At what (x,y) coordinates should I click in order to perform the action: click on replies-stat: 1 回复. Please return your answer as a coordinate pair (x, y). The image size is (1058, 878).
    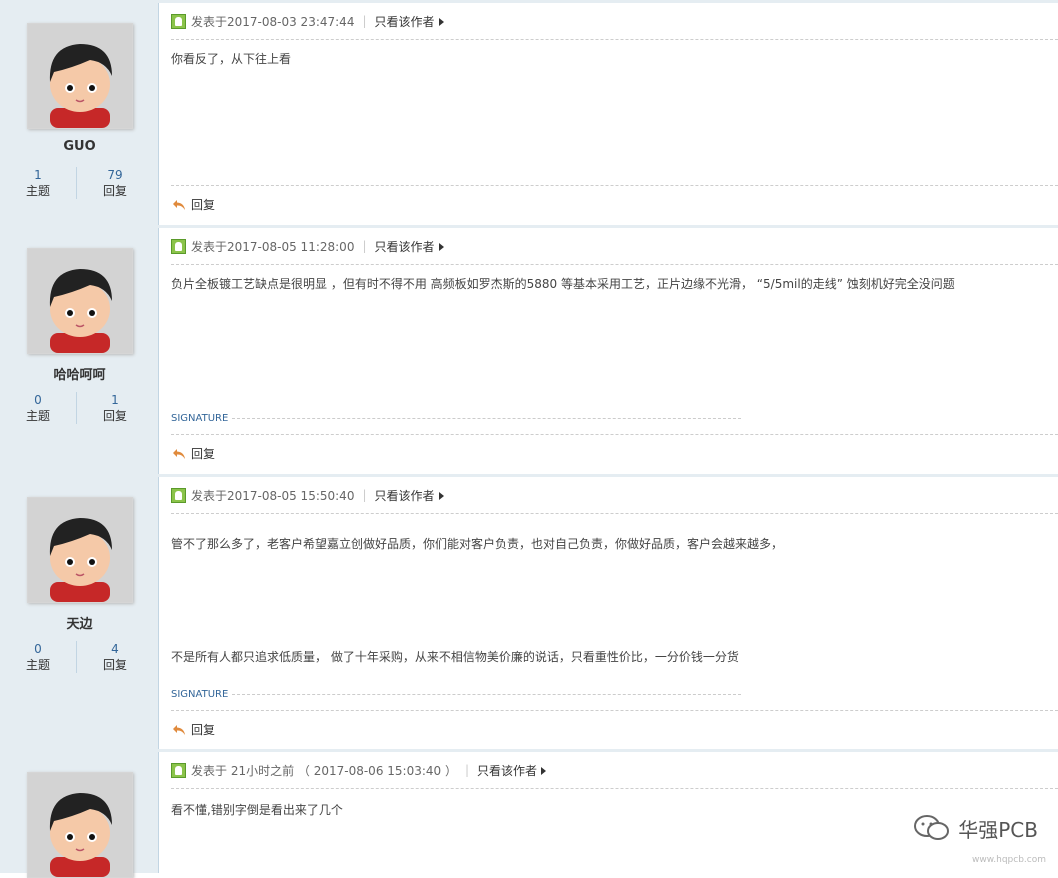
    Looking at the image, I should click on (115, 408).